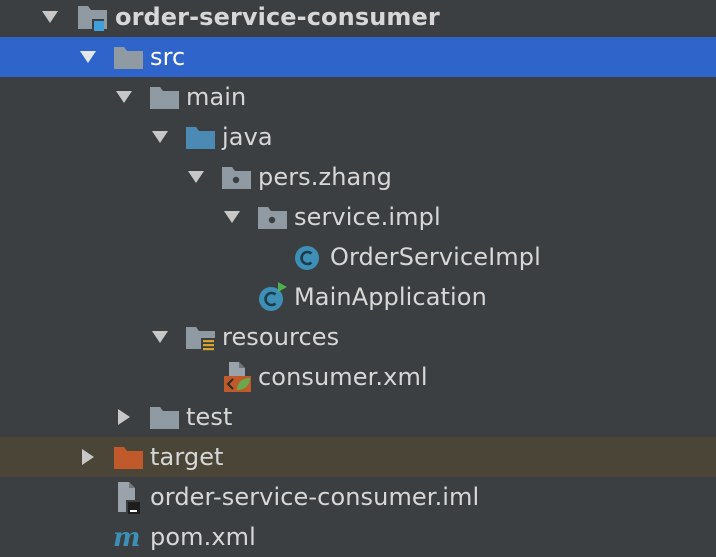 Image resolution: width=716 pixels, height=557 pixels. I want to click on tree-label-iml-file: order-service-consumer.iml, so click(315, 497).